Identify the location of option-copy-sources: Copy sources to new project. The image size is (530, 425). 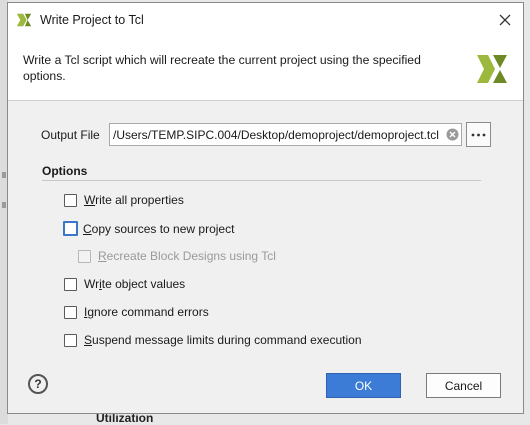
(149, 228).